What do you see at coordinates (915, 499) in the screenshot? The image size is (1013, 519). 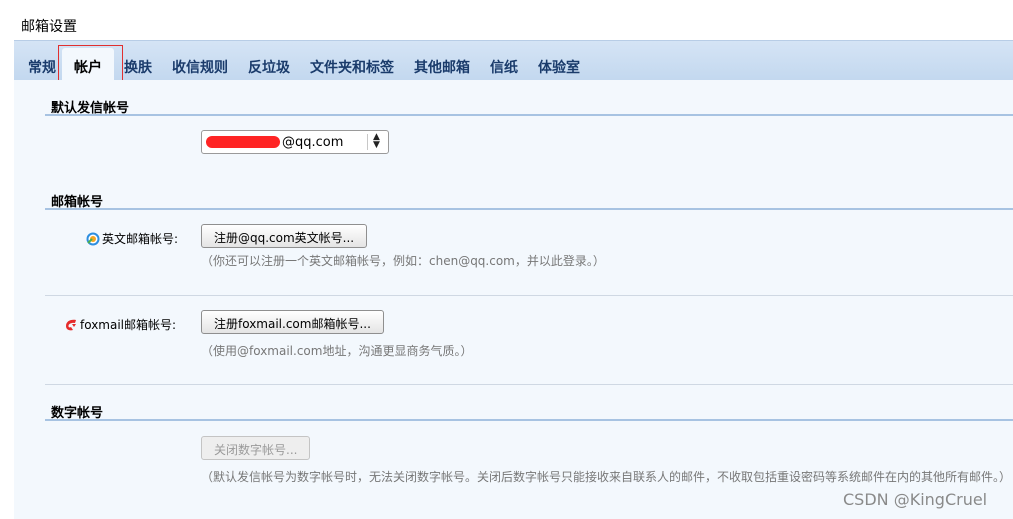 I see `watermark: CSDN @KingCruel` at bounding box center [915, 499].